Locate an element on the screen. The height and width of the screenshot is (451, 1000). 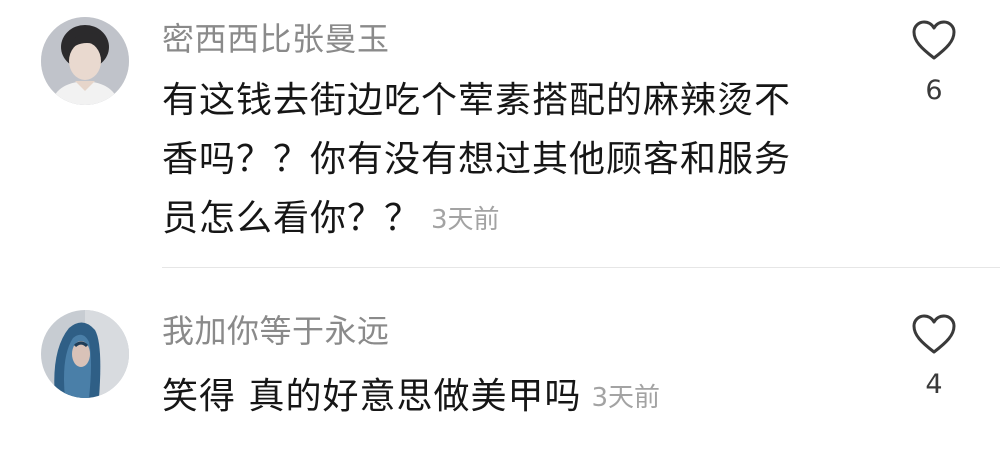
like-count: 4 is located at coordinates (934, 384).